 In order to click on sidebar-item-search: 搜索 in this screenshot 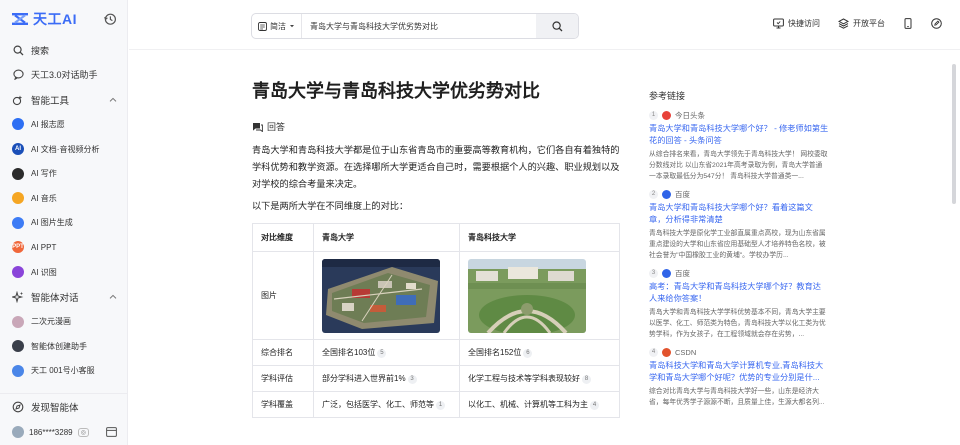, I will do `click(63, 50)`.